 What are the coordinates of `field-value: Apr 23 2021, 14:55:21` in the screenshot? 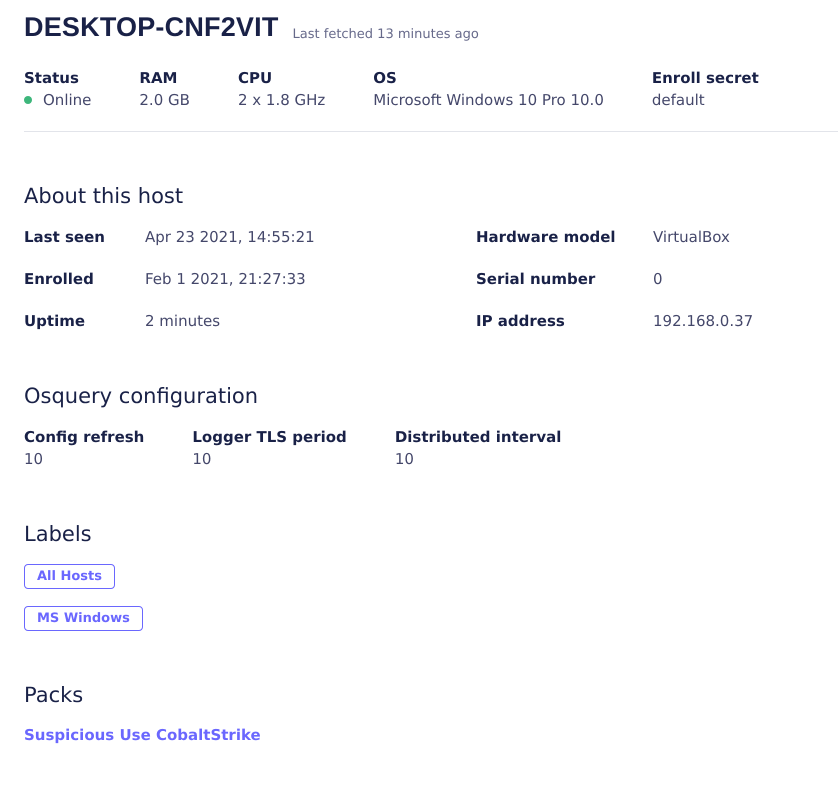 It's located at (230, 237).